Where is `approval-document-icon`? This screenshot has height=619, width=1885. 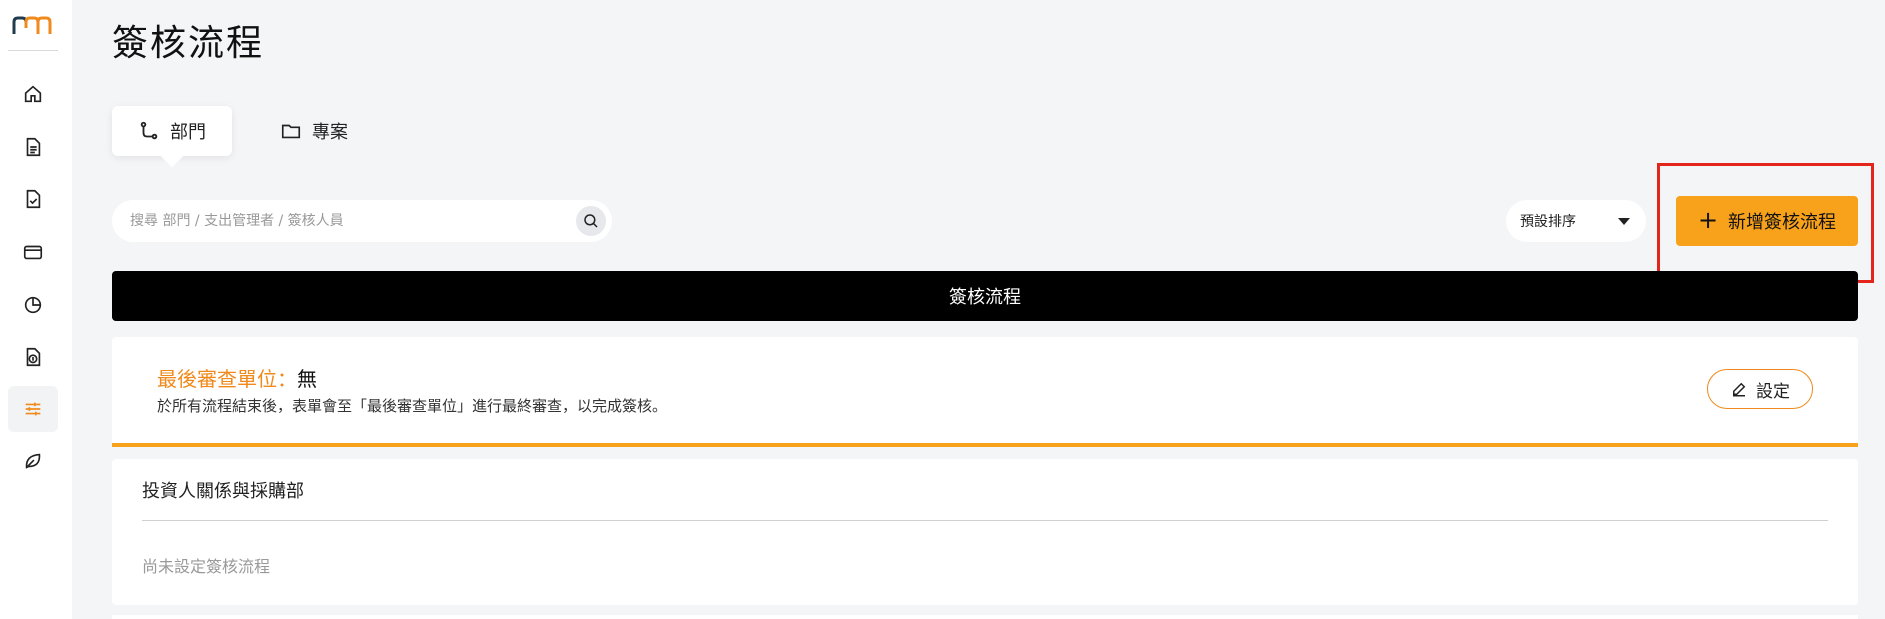
approval-document-icon is located at coordinates (33, 199).